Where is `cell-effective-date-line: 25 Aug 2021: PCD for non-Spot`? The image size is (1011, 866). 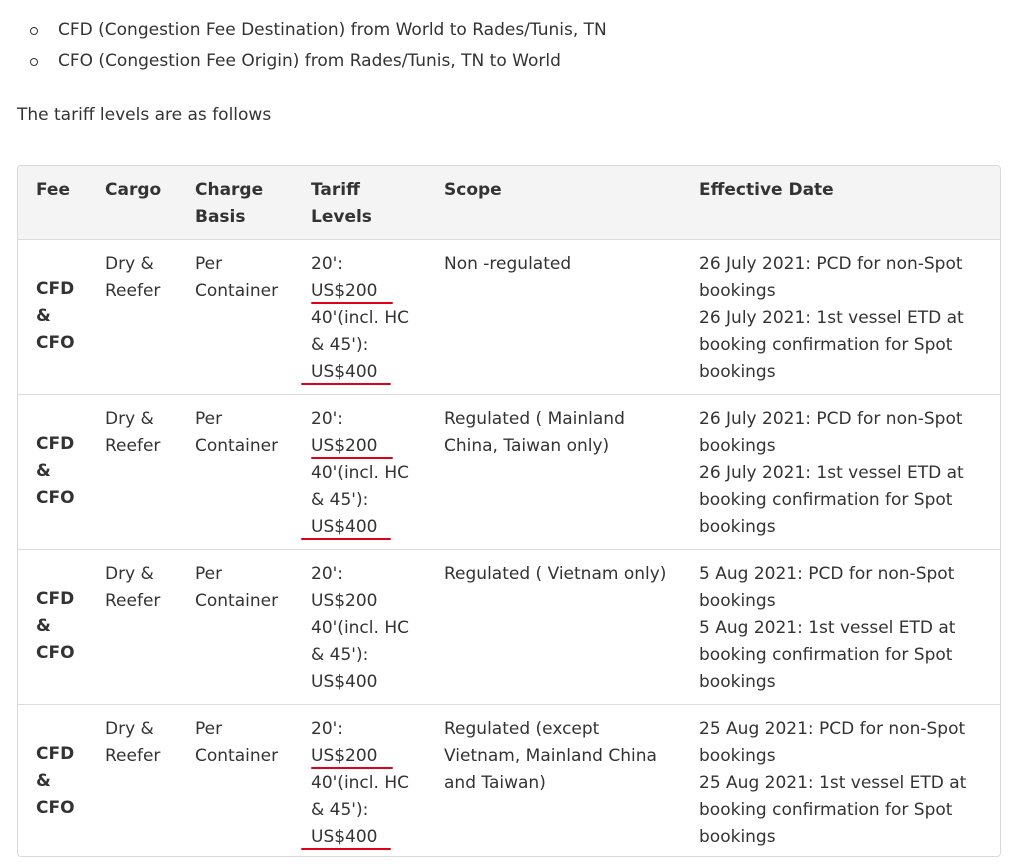 cell-effective-date-line: 25 Aug 2021: PCD for non-Spot is located at coordinates (832, 728).